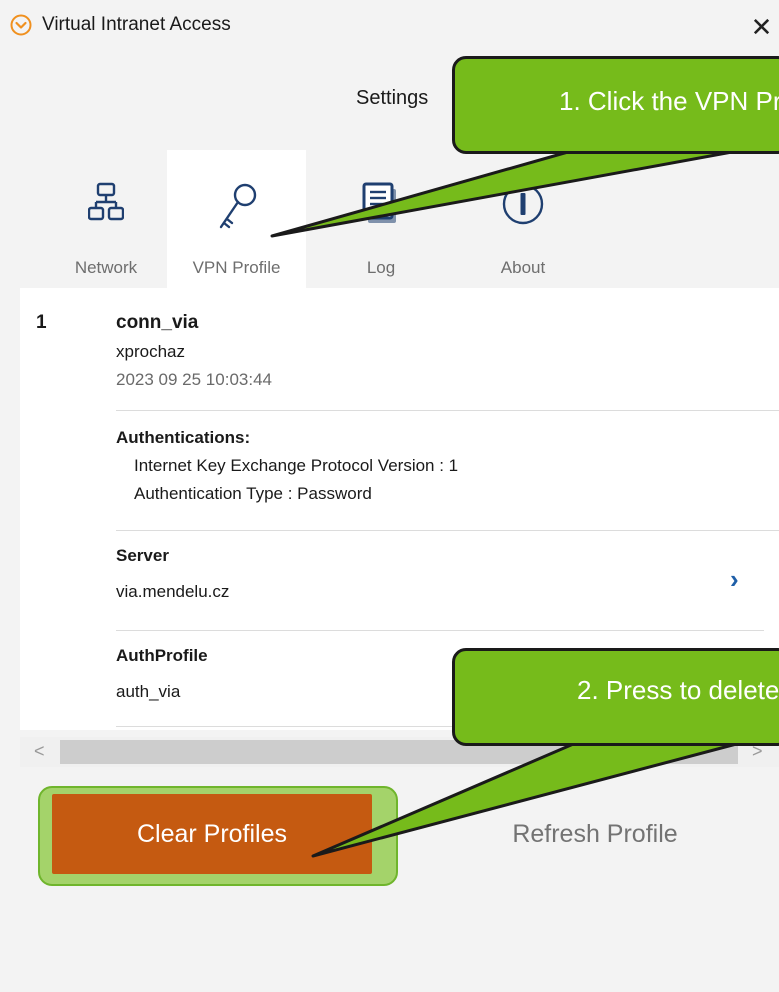  Describe the element at coordinates (615, 105) in the screenshot. I see `callout-step1: 1. Click the VPN Profile` at that location.